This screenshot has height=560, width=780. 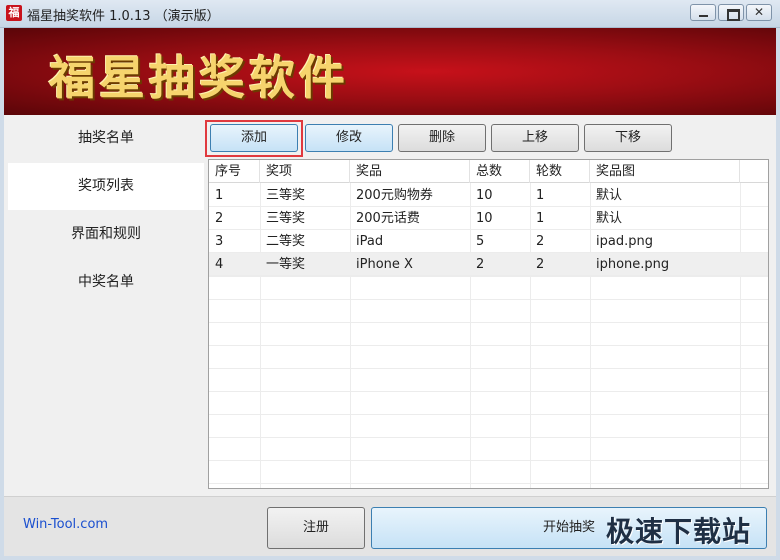 What do you see at coordinates (316, 528) in the screenshot?
I see `register-button: 注册` at bounding box center [316, 528].